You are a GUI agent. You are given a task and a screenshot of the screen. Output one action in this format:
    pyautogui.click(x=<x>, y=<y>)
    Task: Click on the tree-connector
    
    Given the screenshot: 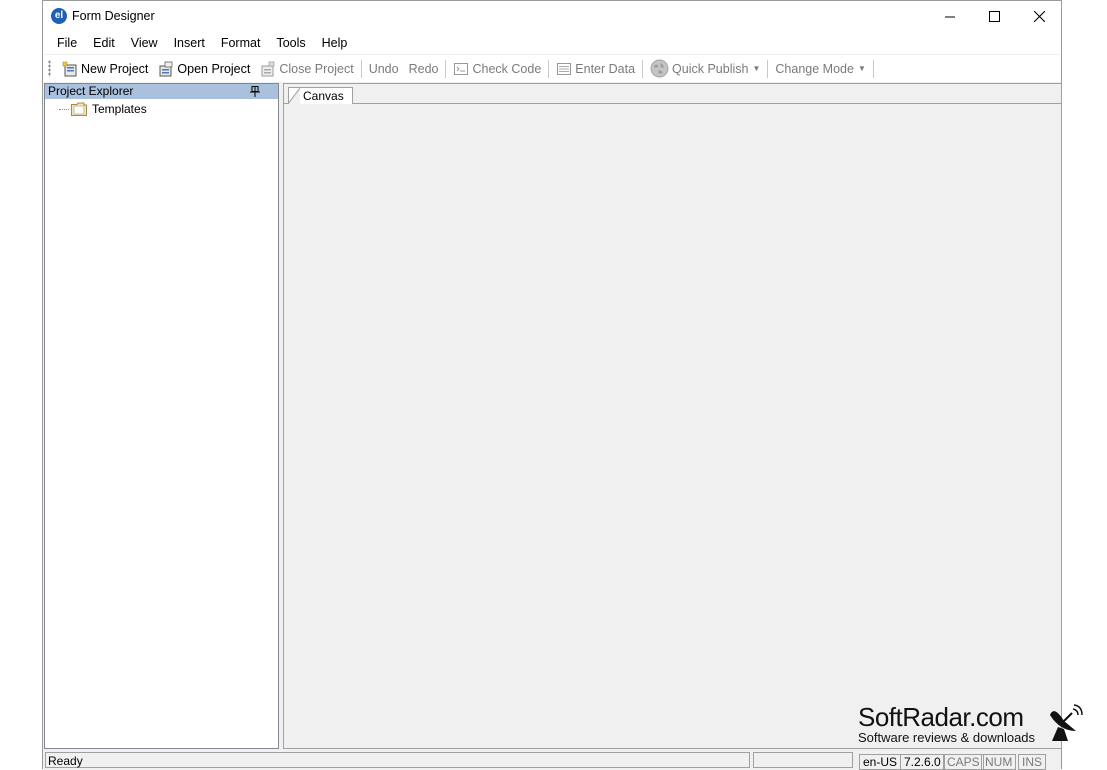 What is the action you would take?
    pyautogui.click(x=64, y=109)
    